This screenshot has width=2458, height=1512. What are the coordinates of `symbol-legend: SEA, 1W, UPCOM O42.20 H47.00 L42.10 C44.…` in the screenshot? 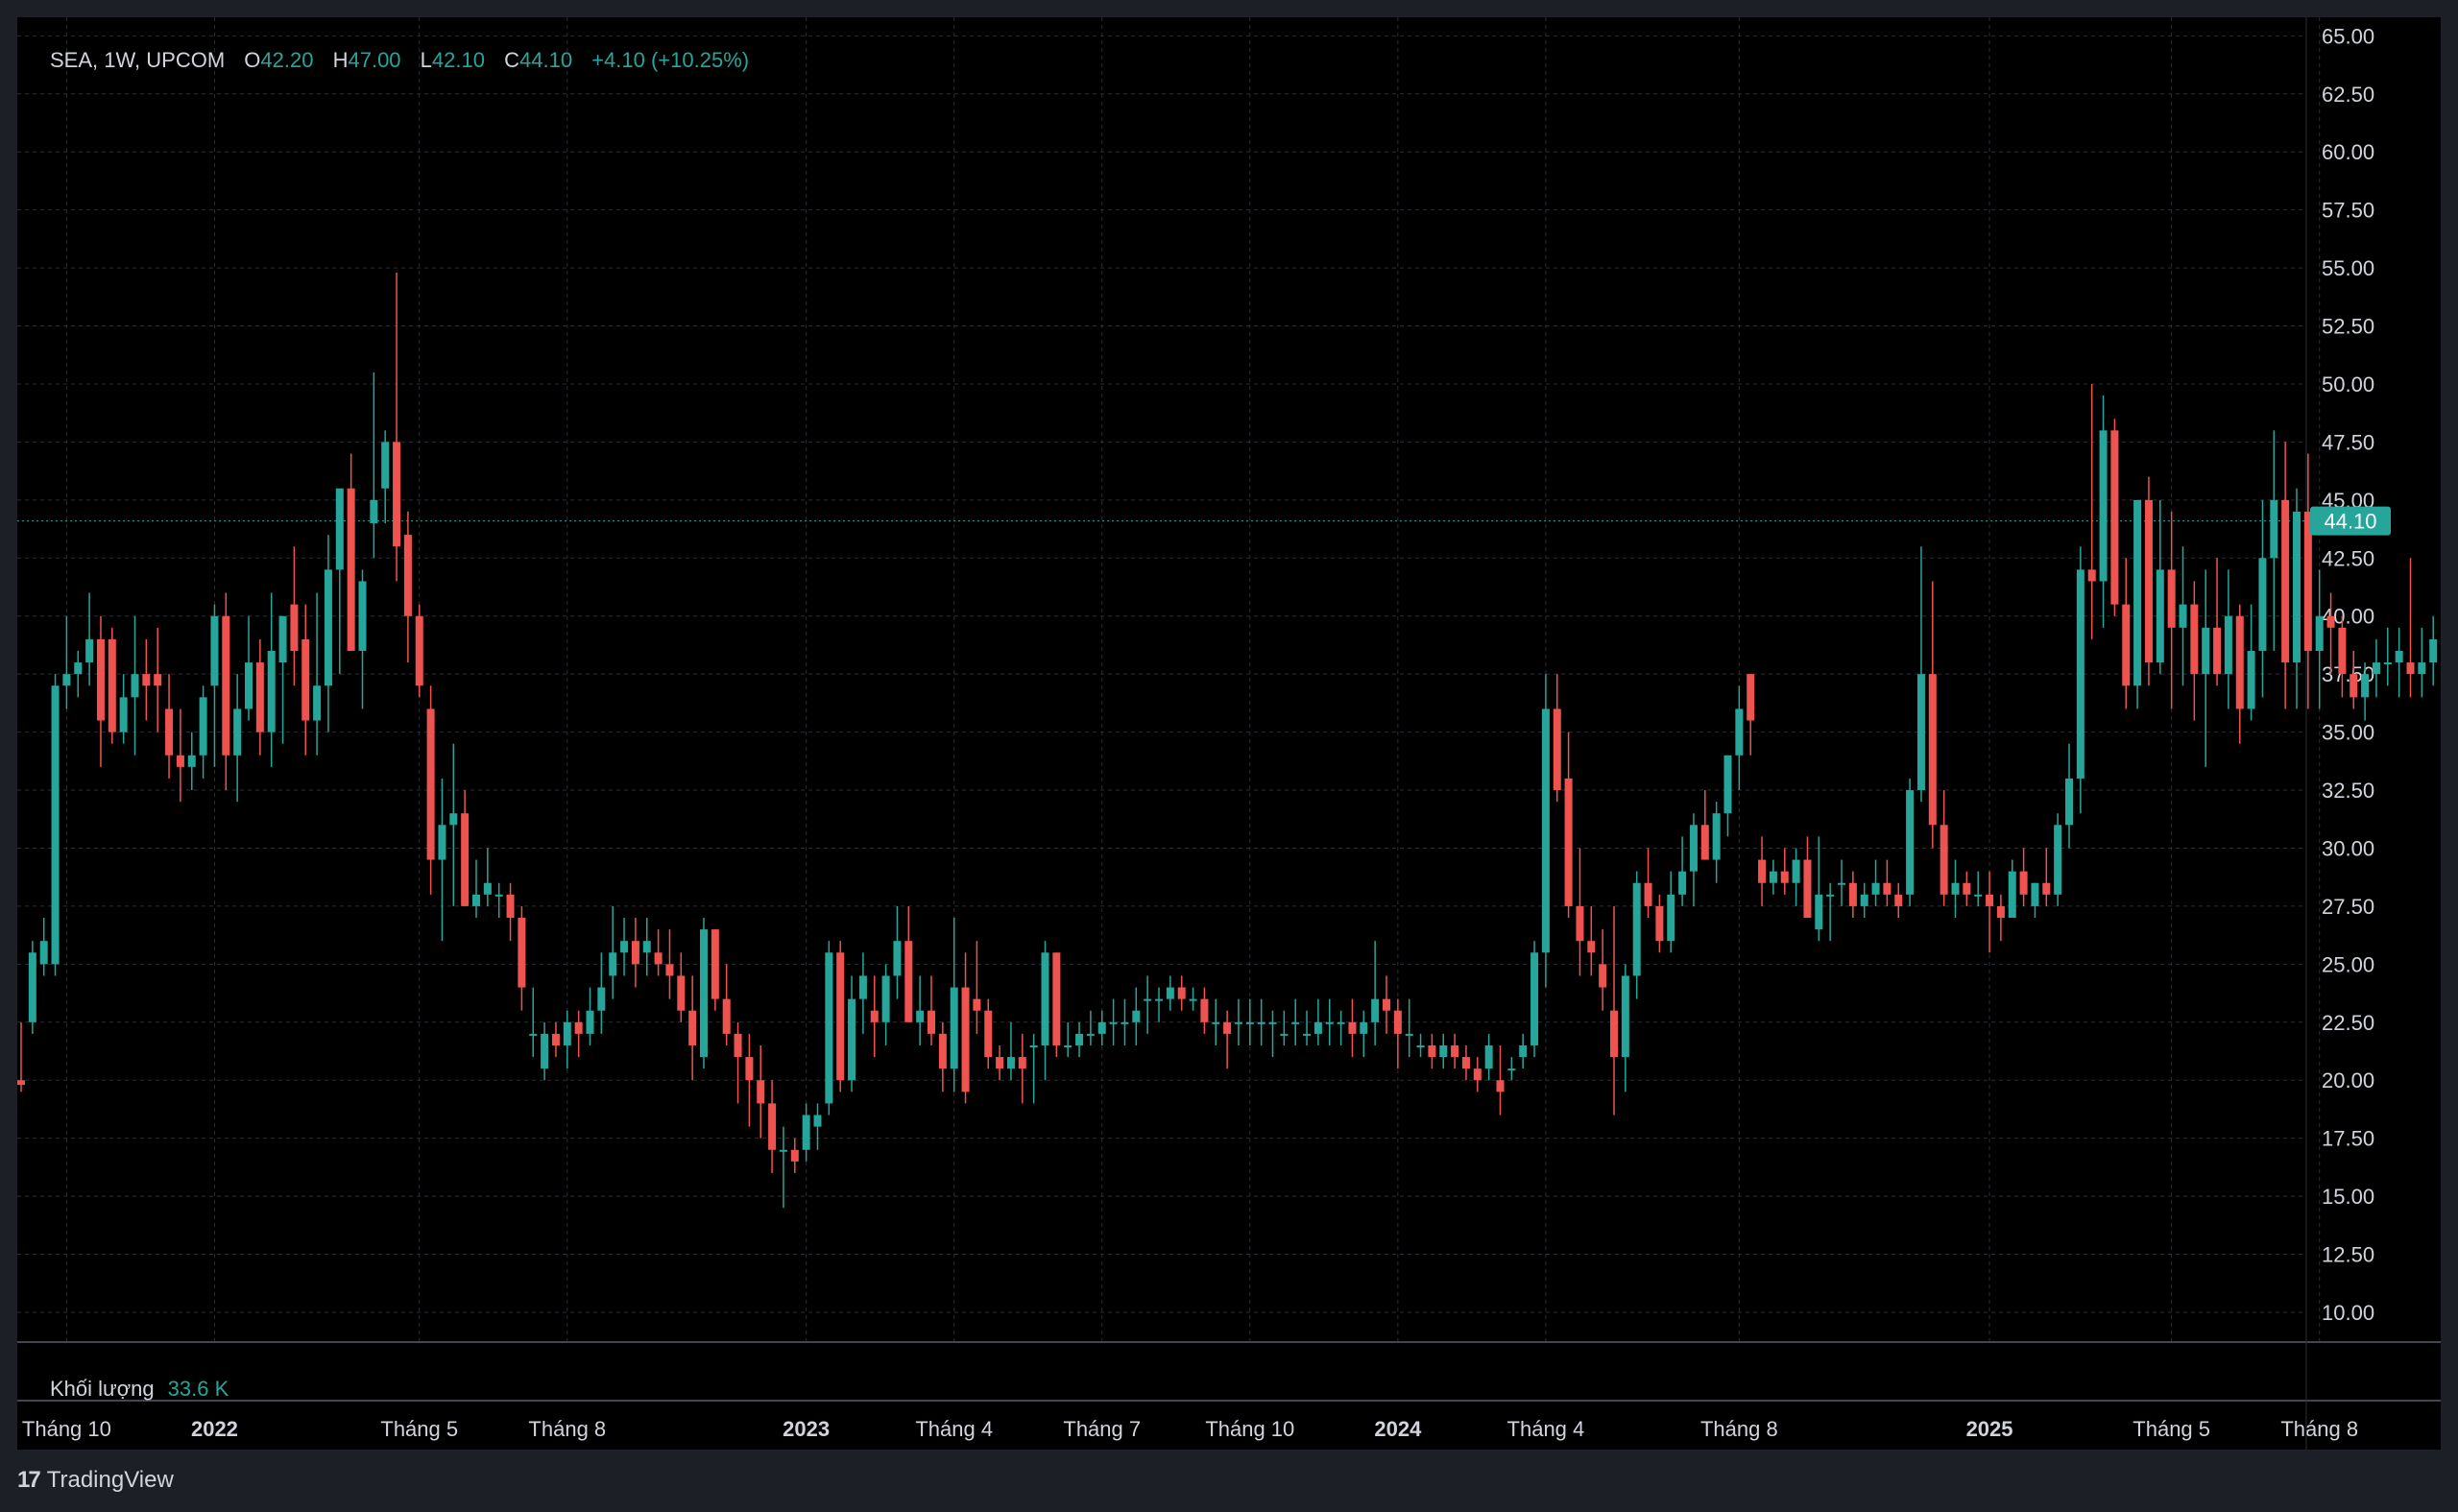 It's located at (406, 60).